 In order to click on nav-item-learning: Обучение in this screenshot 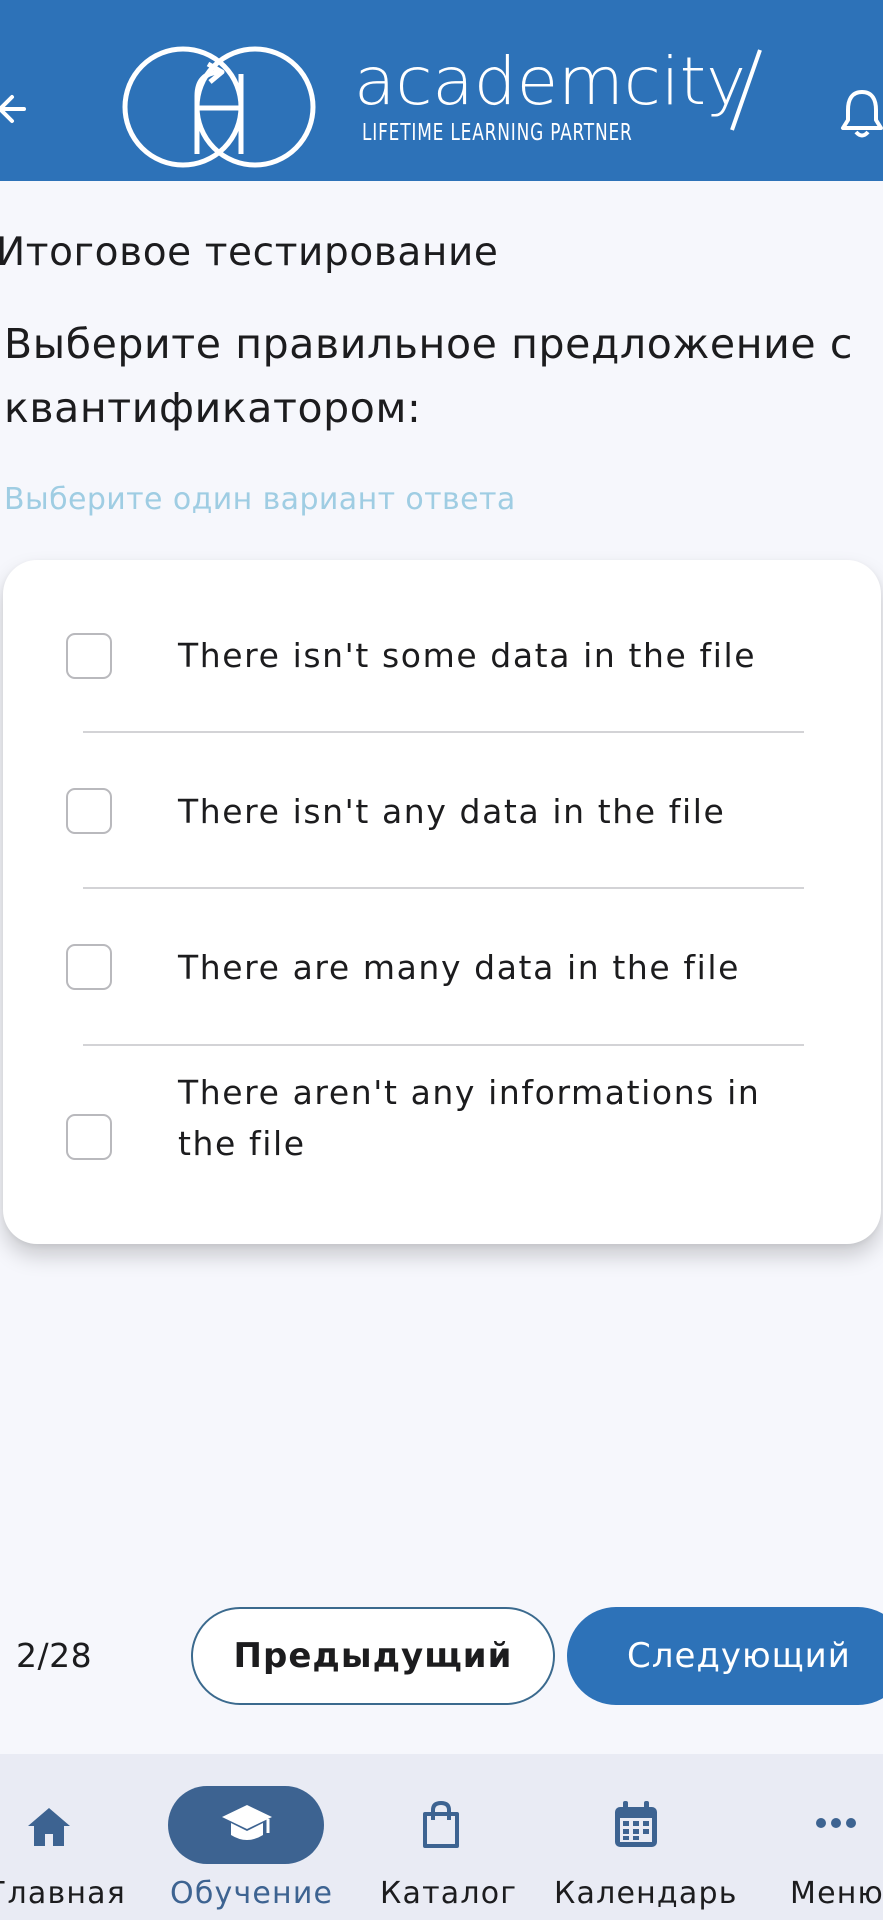, I will do `click(247, 1837)`.